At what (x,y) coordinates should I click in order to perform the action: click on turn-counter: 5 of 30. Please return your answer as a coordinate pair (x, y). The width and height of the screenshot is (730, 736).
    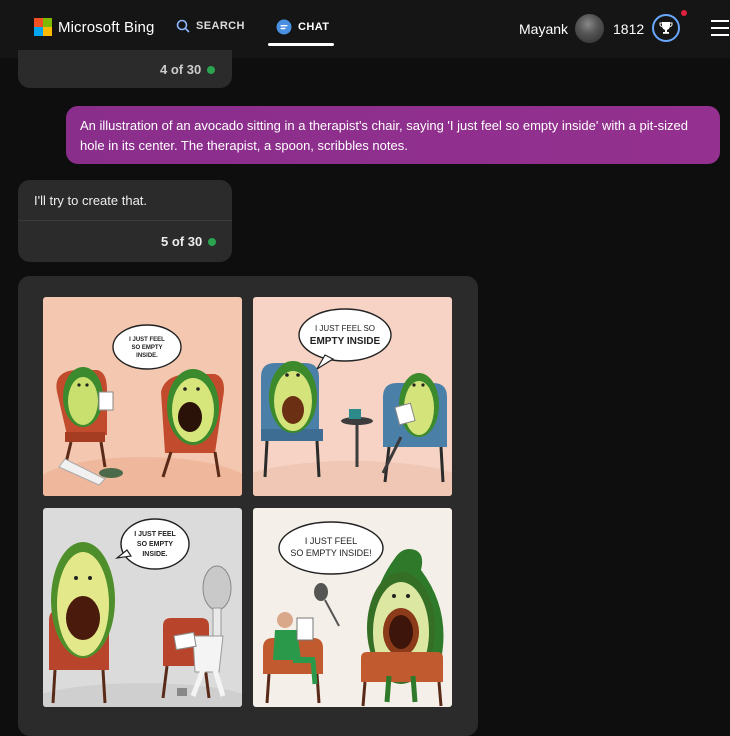
    Looking at the image, I should click on (189, 241).